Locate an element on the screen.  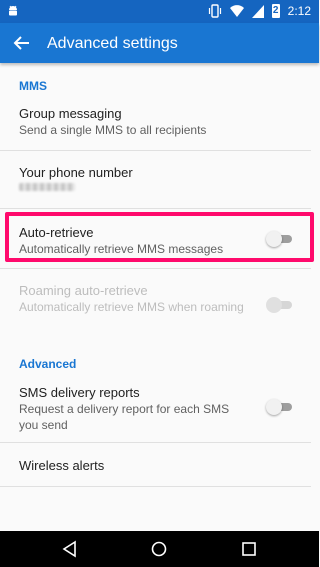
app-bar: Advanced settings is located at coordinates (159, 43).